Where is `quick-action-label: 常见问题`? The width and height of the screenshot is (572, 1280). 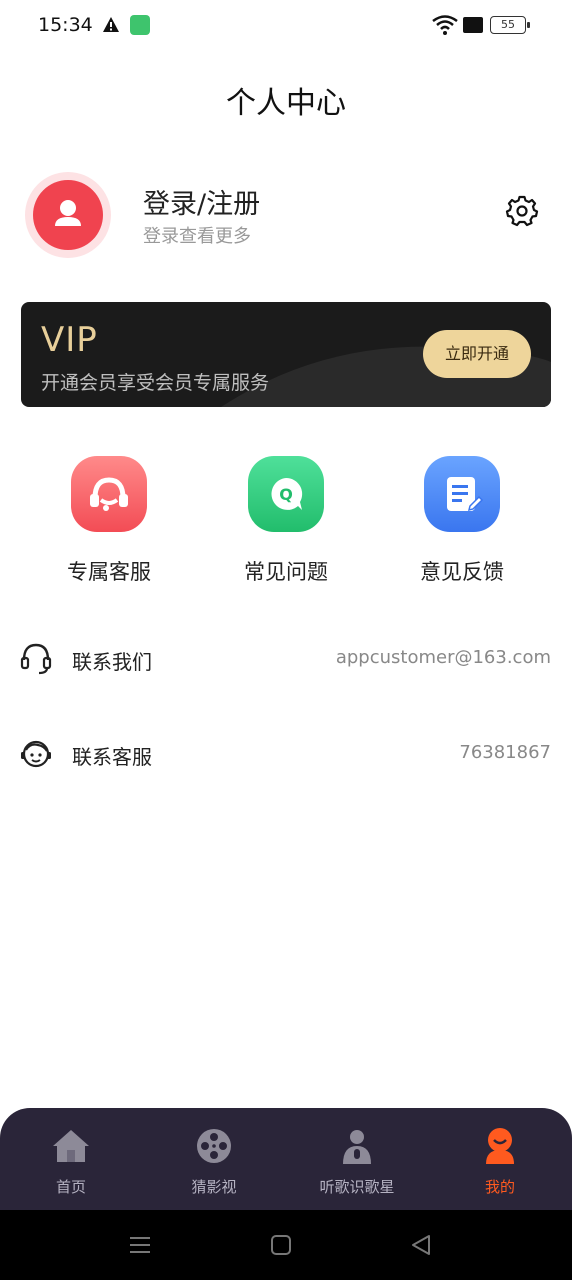
quick-action-label: 常见问题 is located at coordinates (286, 572).